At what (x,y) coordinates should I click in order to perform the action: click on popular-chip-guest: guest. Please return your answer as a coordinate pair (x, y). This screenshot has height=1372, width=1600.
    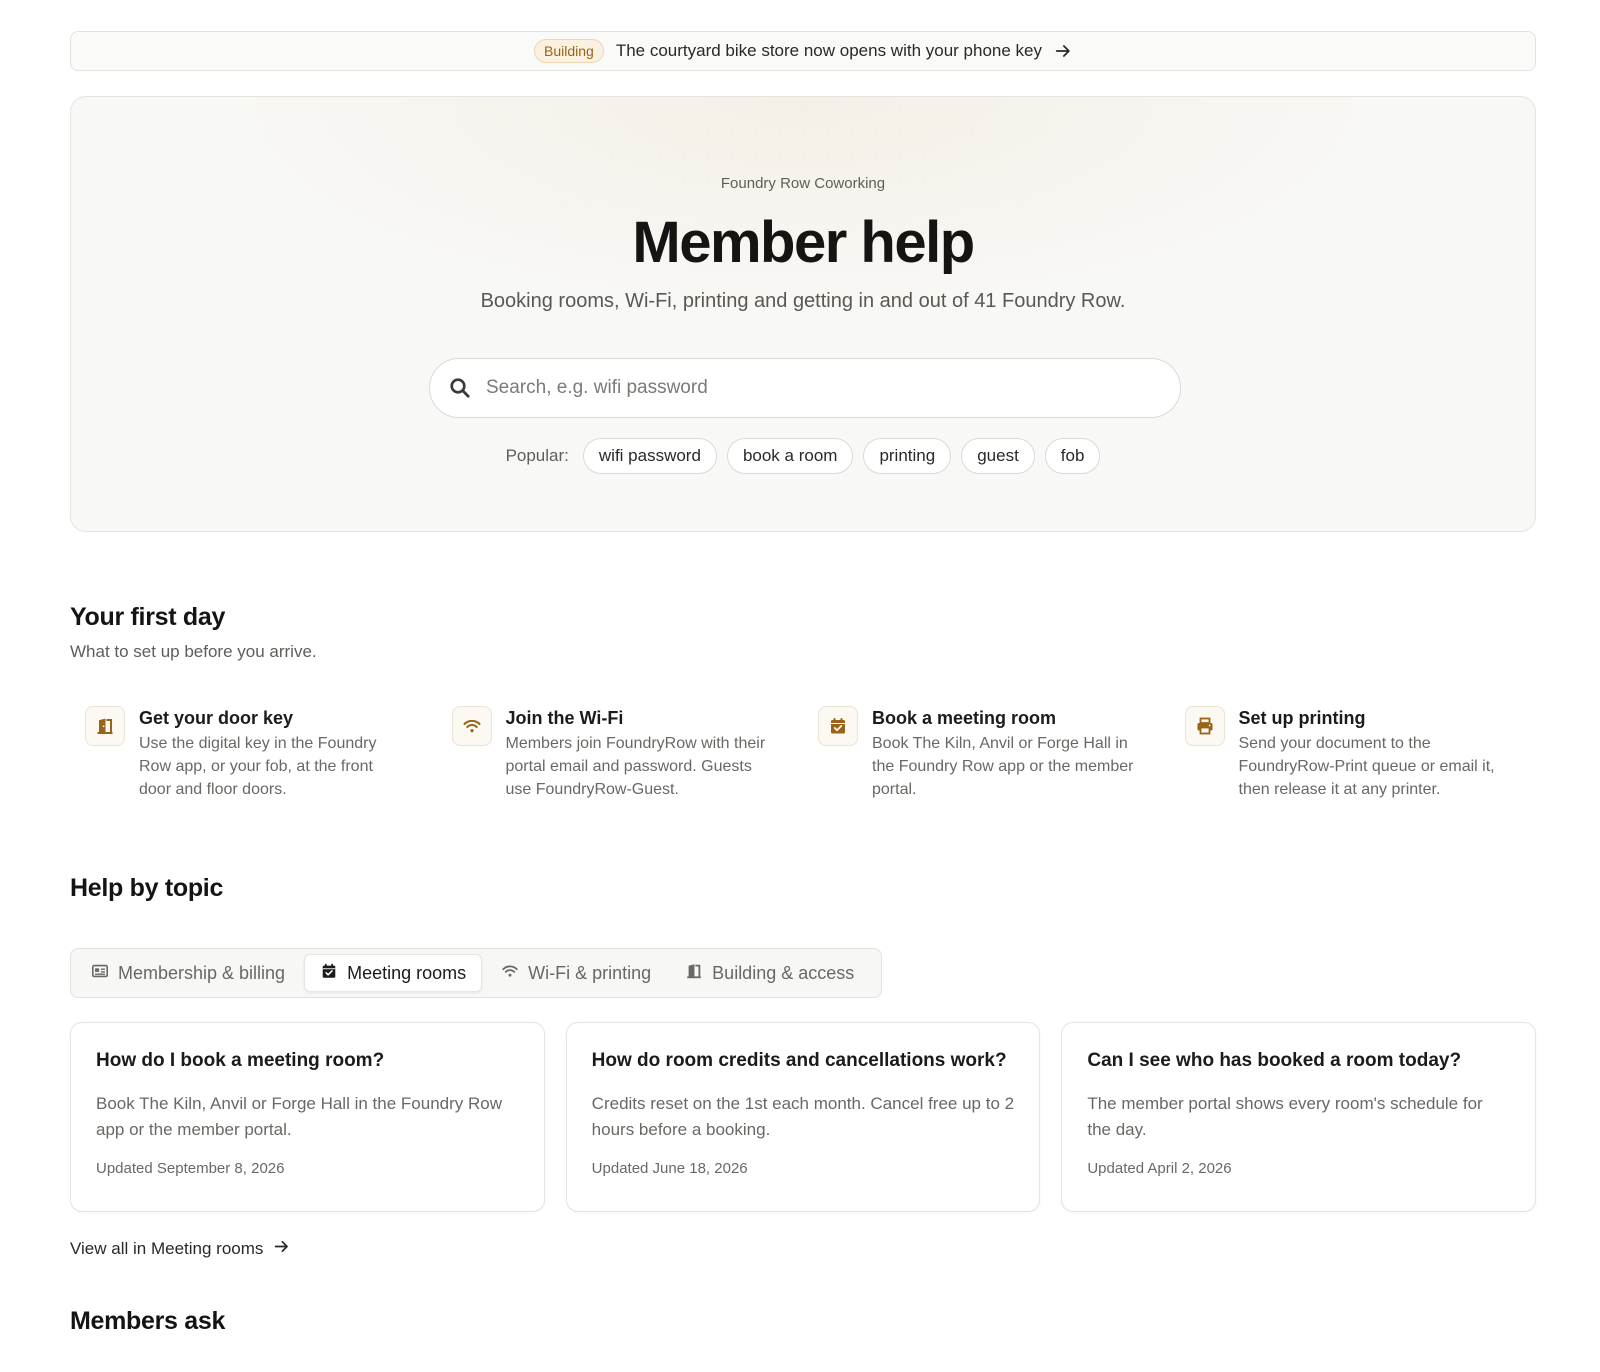
    Looking at the image, I should click on (998, 456).